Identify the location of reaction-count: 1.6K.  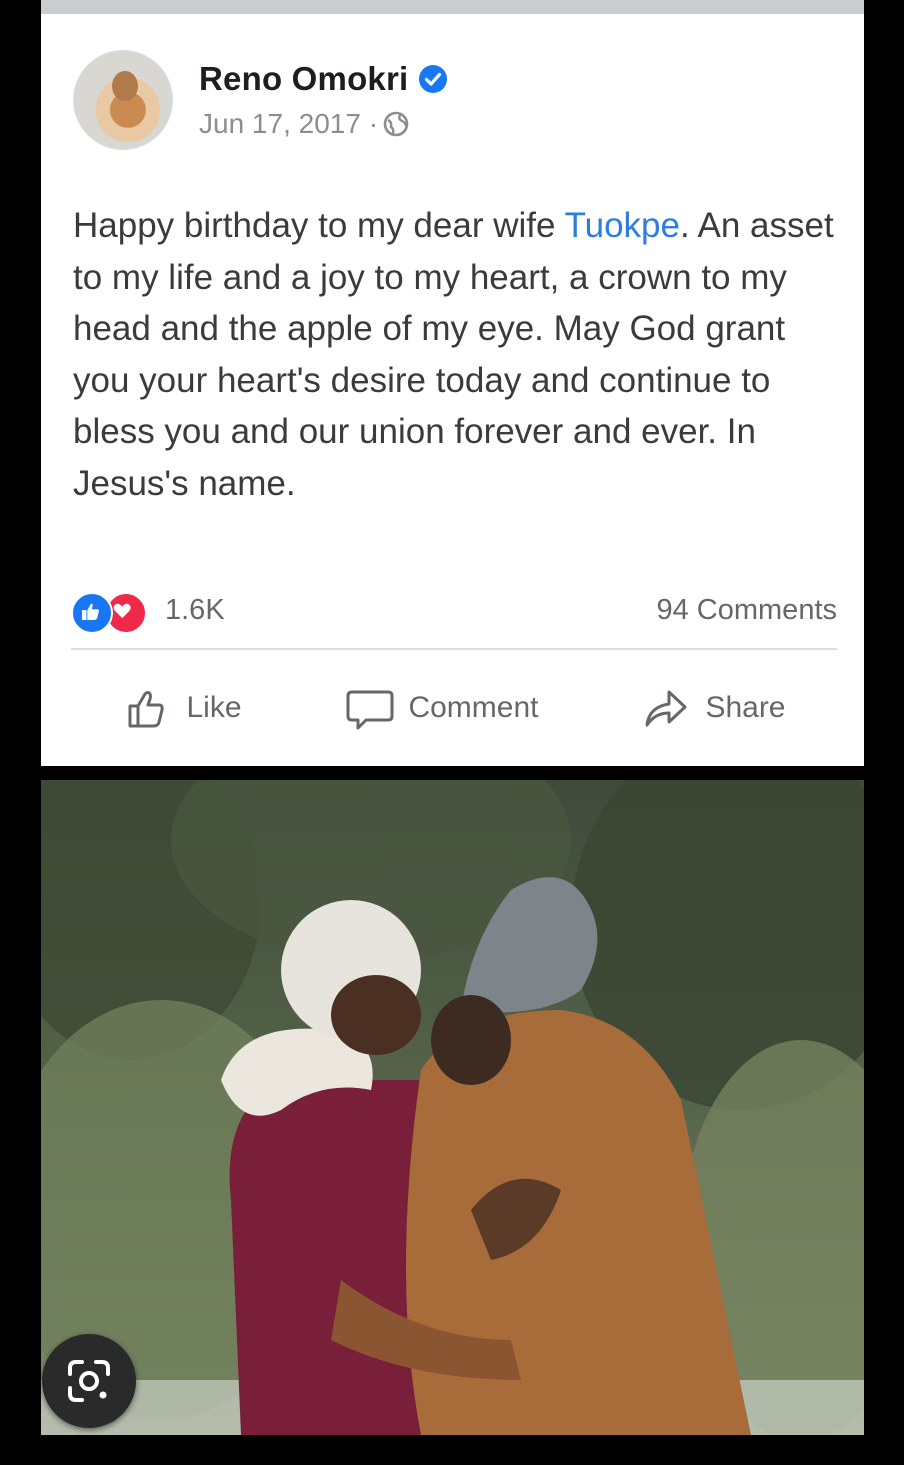
(195, 609).